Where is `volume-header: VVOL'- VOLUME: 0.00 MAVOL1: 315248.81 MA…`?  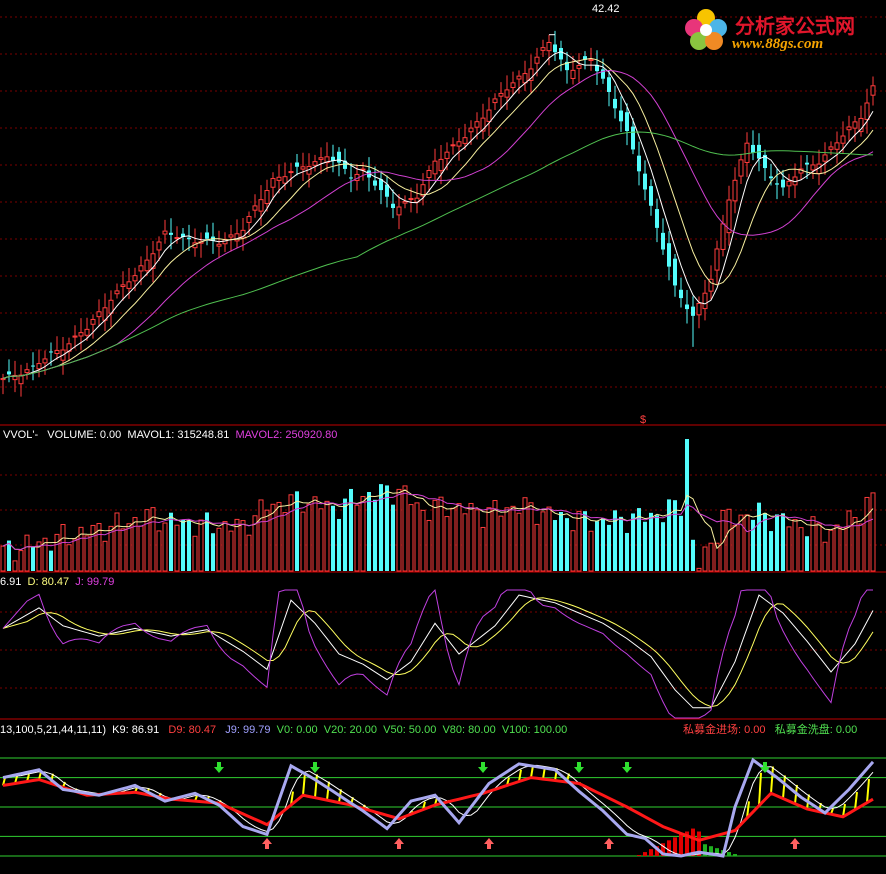 volume-header: VVOL'- VOLUME: 0.00 MAVOL1: 315248.81 MA… is located at coordinates (170, 435).